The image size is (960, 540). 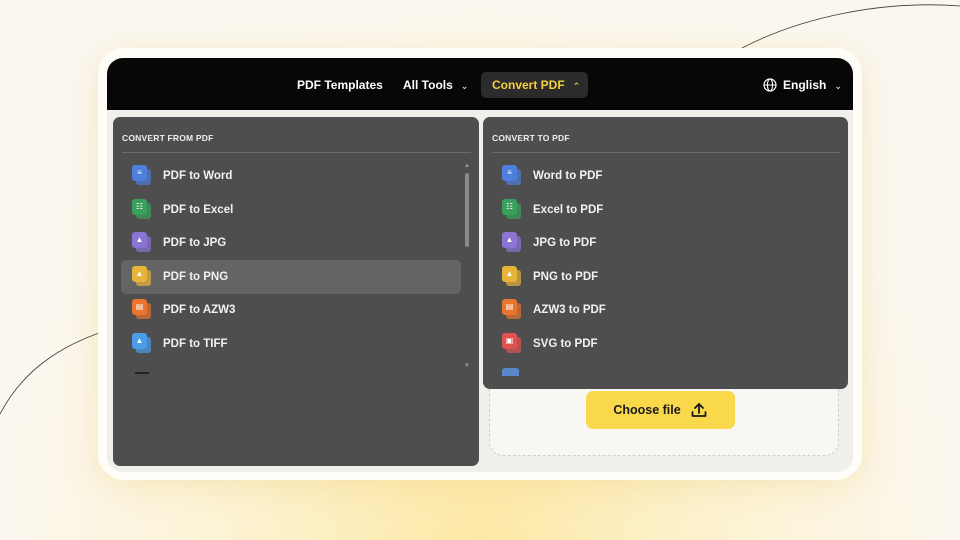 I want to click on convert-to-item: ▲ JPG to PDF, so click(x=661, y=243).